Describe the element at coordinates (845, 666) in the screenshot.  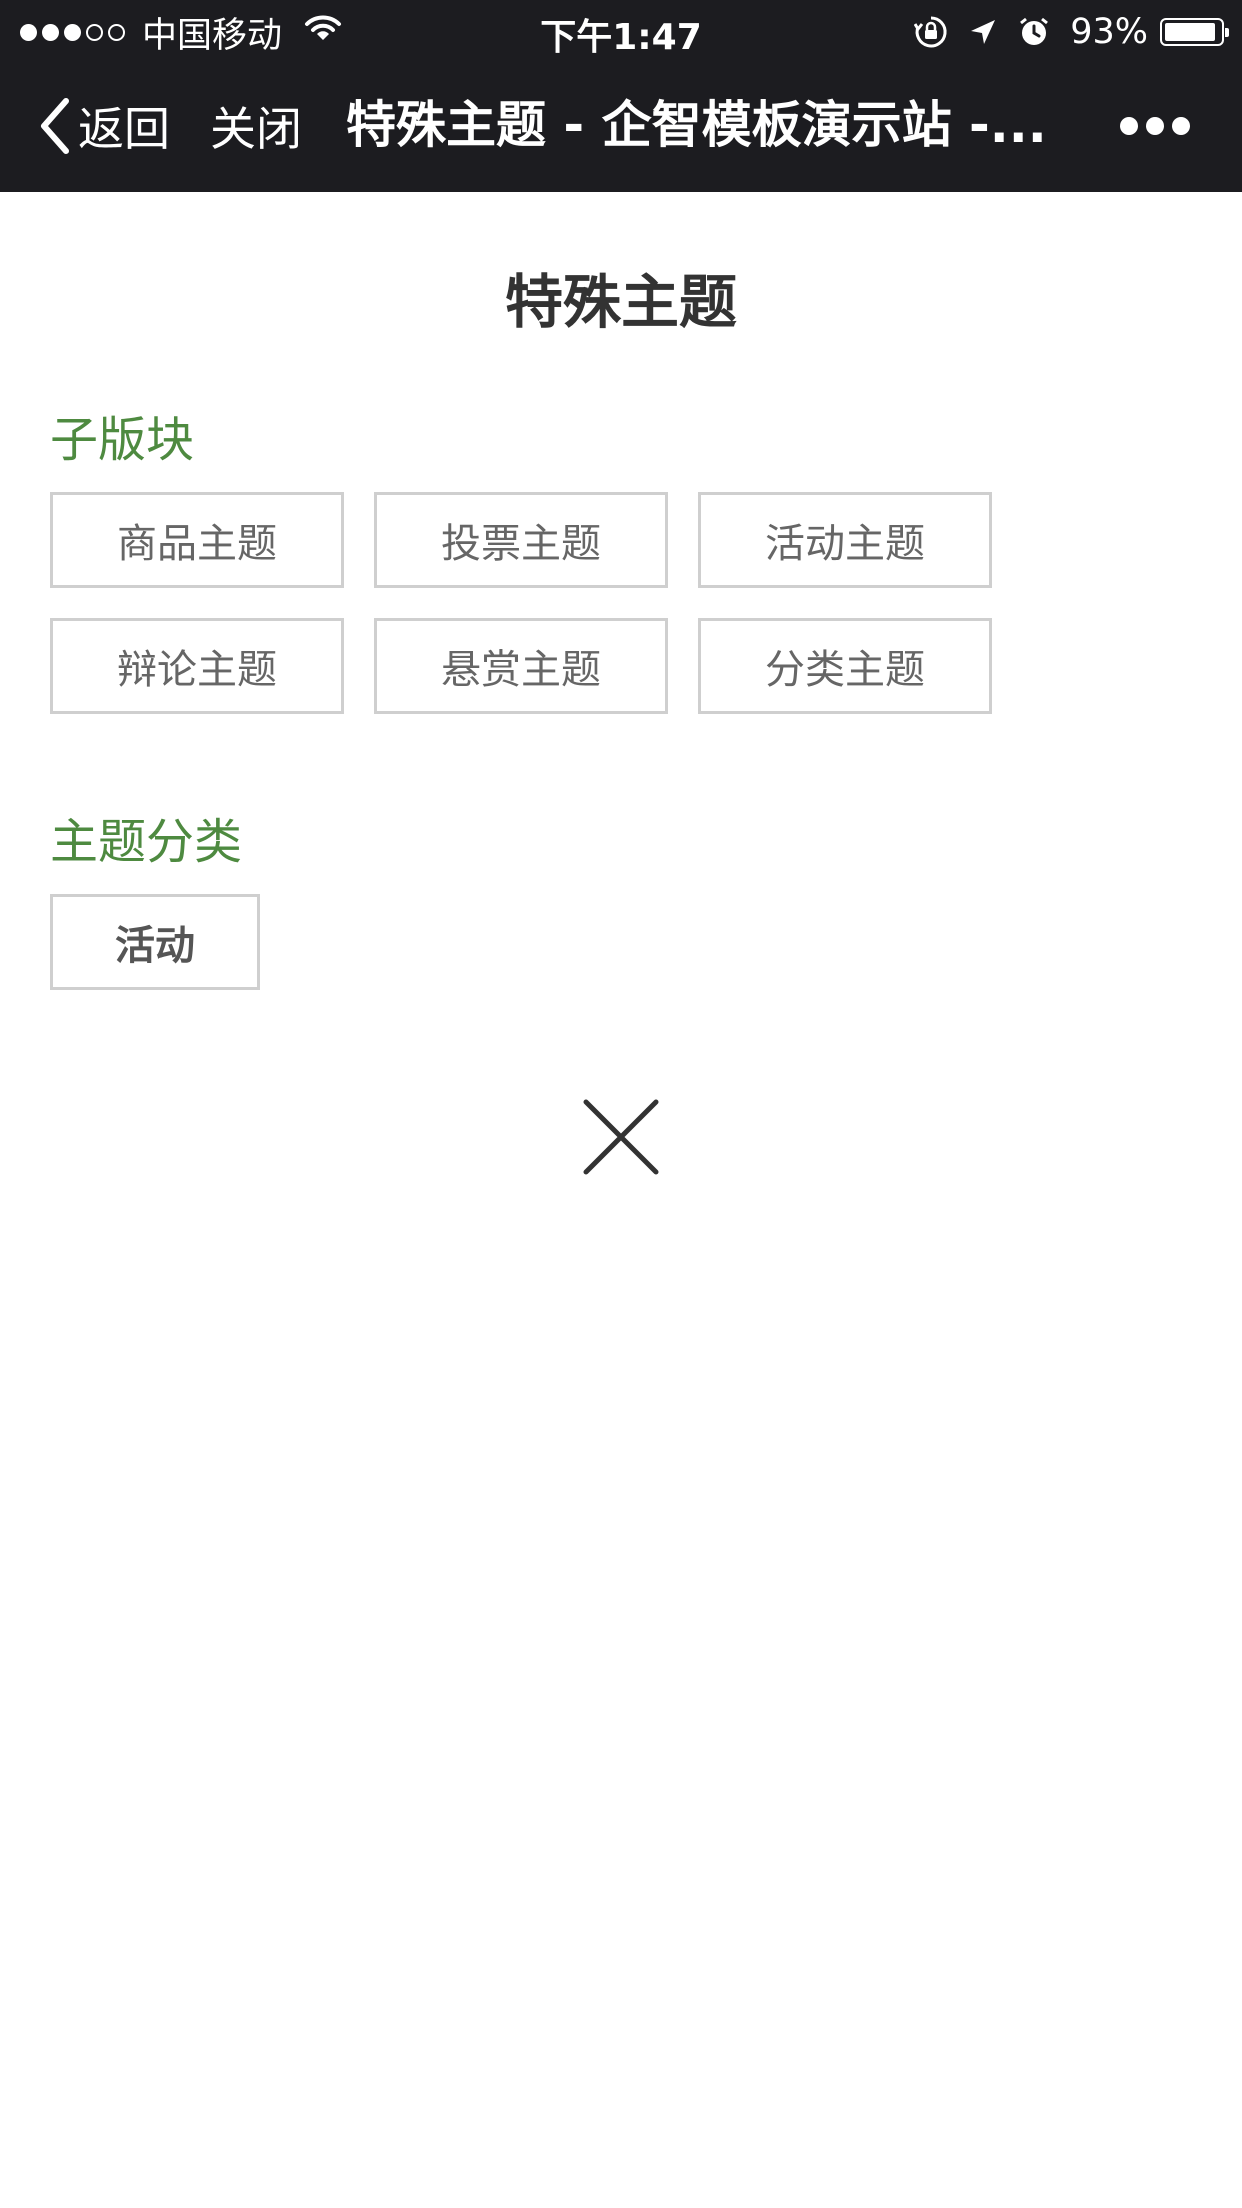
I see `subforum-tag: 分类主题` at that location.